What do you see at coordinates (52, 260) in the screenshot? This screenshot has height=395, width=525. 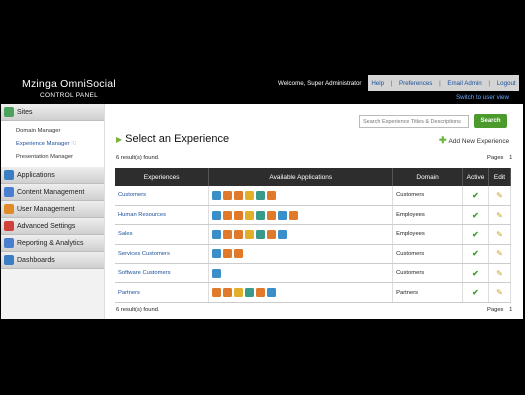 I see `sidebar-section-dashboards: Dashboards` at bounding box center [52, 260].